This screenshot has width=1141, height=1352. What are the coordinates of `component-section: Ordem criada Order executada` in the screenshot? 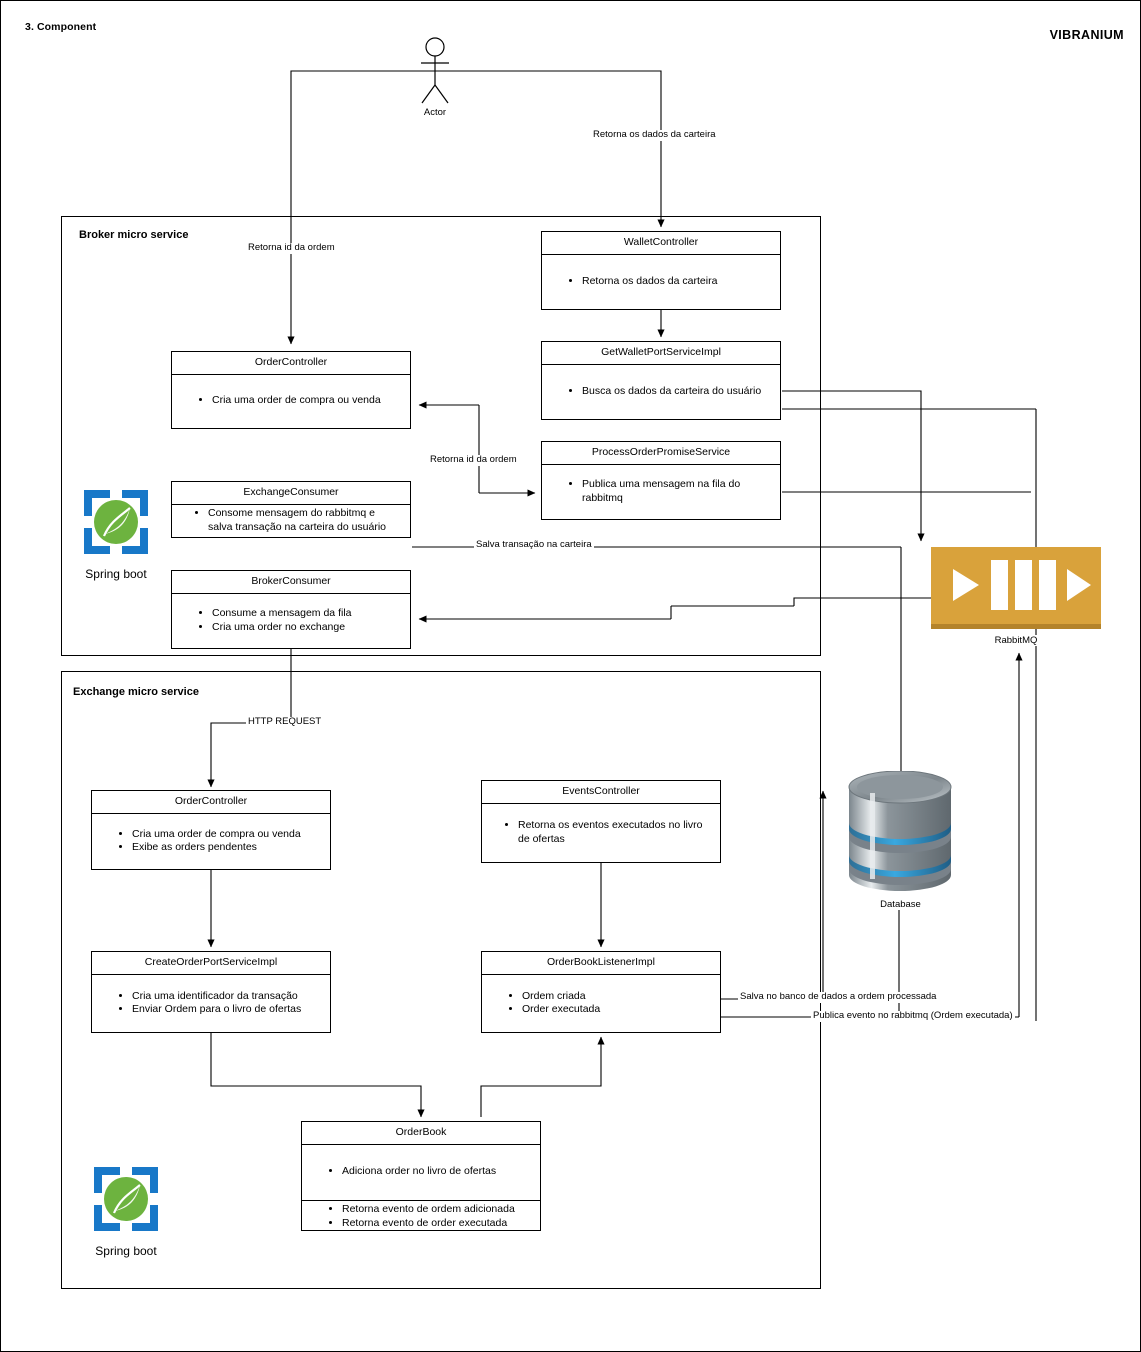 It's located at (601, 1003).